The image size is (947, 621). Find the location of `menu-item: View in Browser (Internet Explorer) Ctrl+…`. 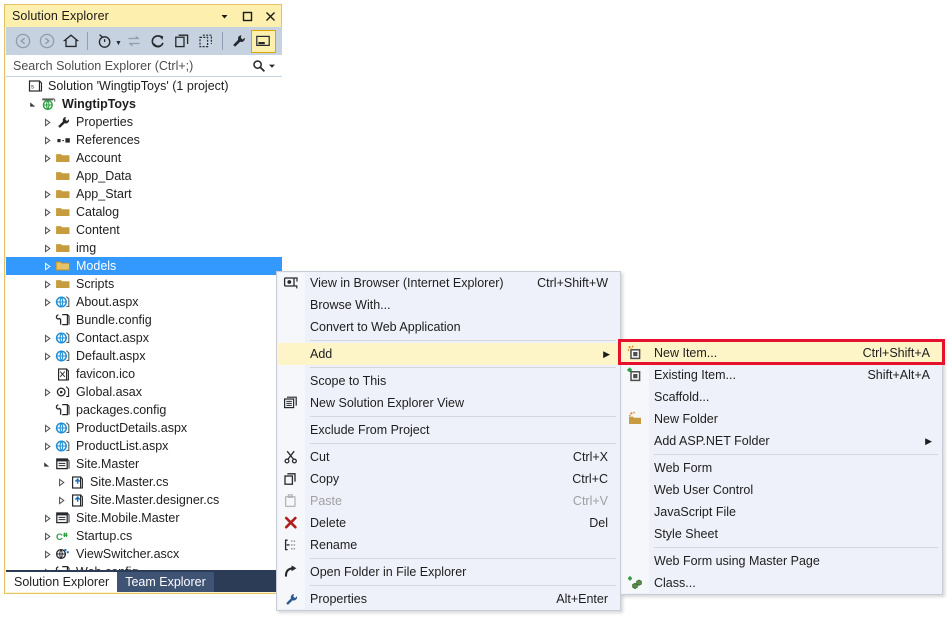

menu-item: View in Browser (Internet Explorer) Ctrl+… is located at coordinates (448, 283).